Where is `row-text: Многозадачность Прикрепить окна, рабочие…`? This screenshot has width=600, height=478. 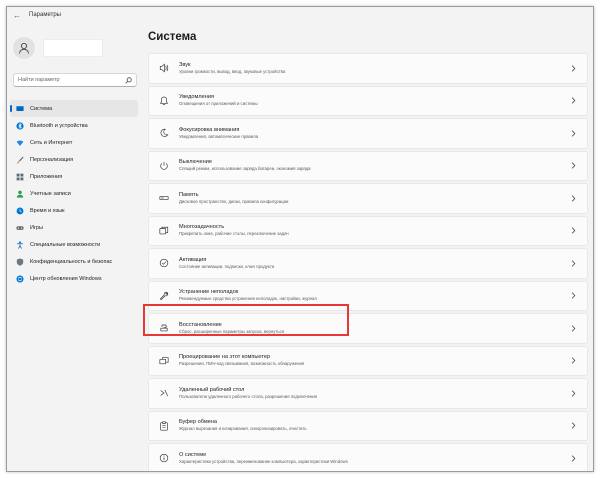 row-text: Многозадачность Прикрепить окна, рабочие… is located at coordinates (372, 230).